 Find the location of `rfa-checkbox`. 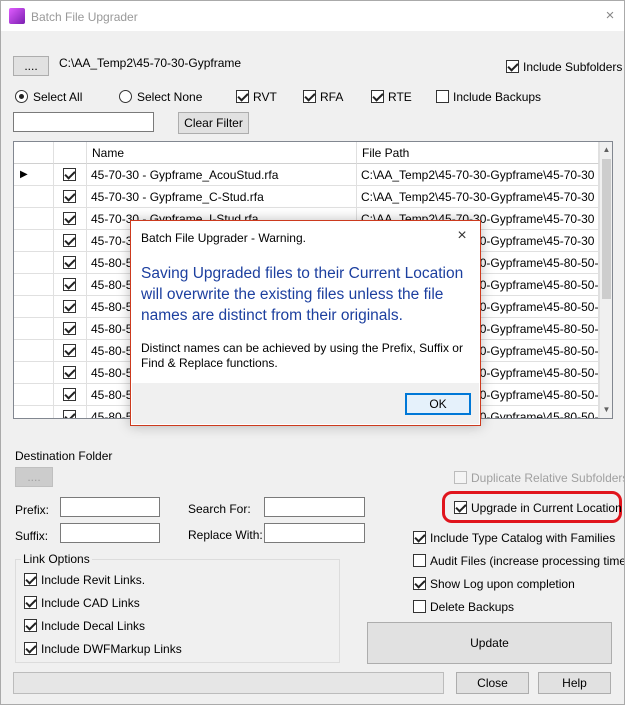

rfa-checkbox is located at coordinates (309, 96).